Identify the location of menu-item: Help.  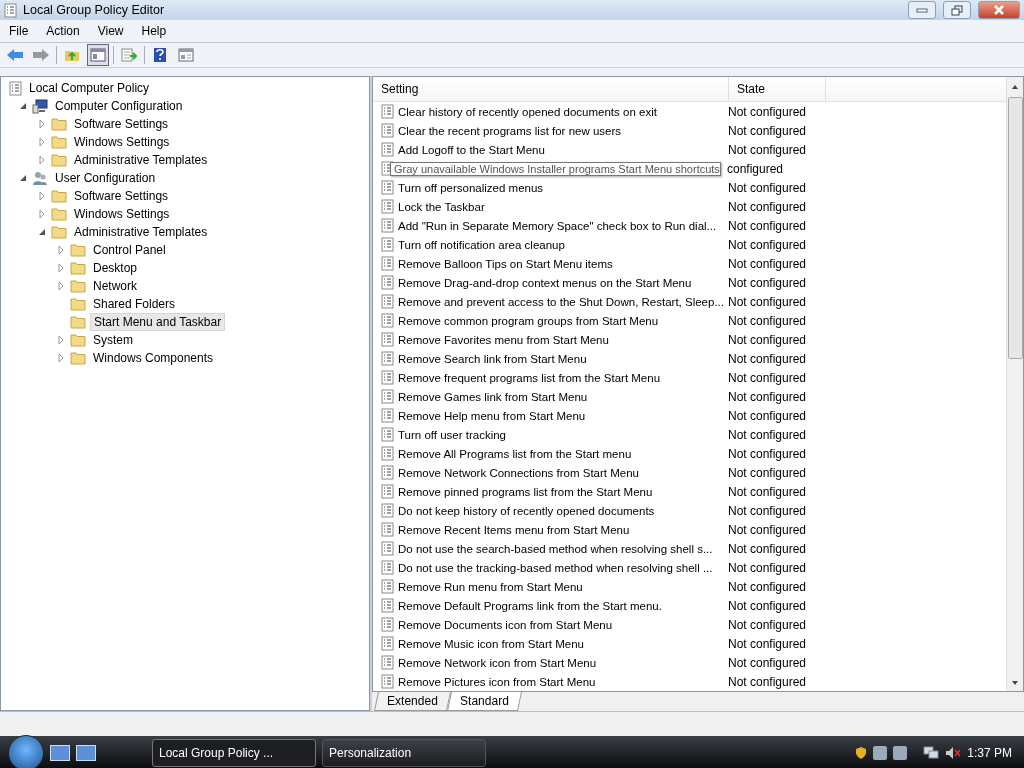
(154, 31).